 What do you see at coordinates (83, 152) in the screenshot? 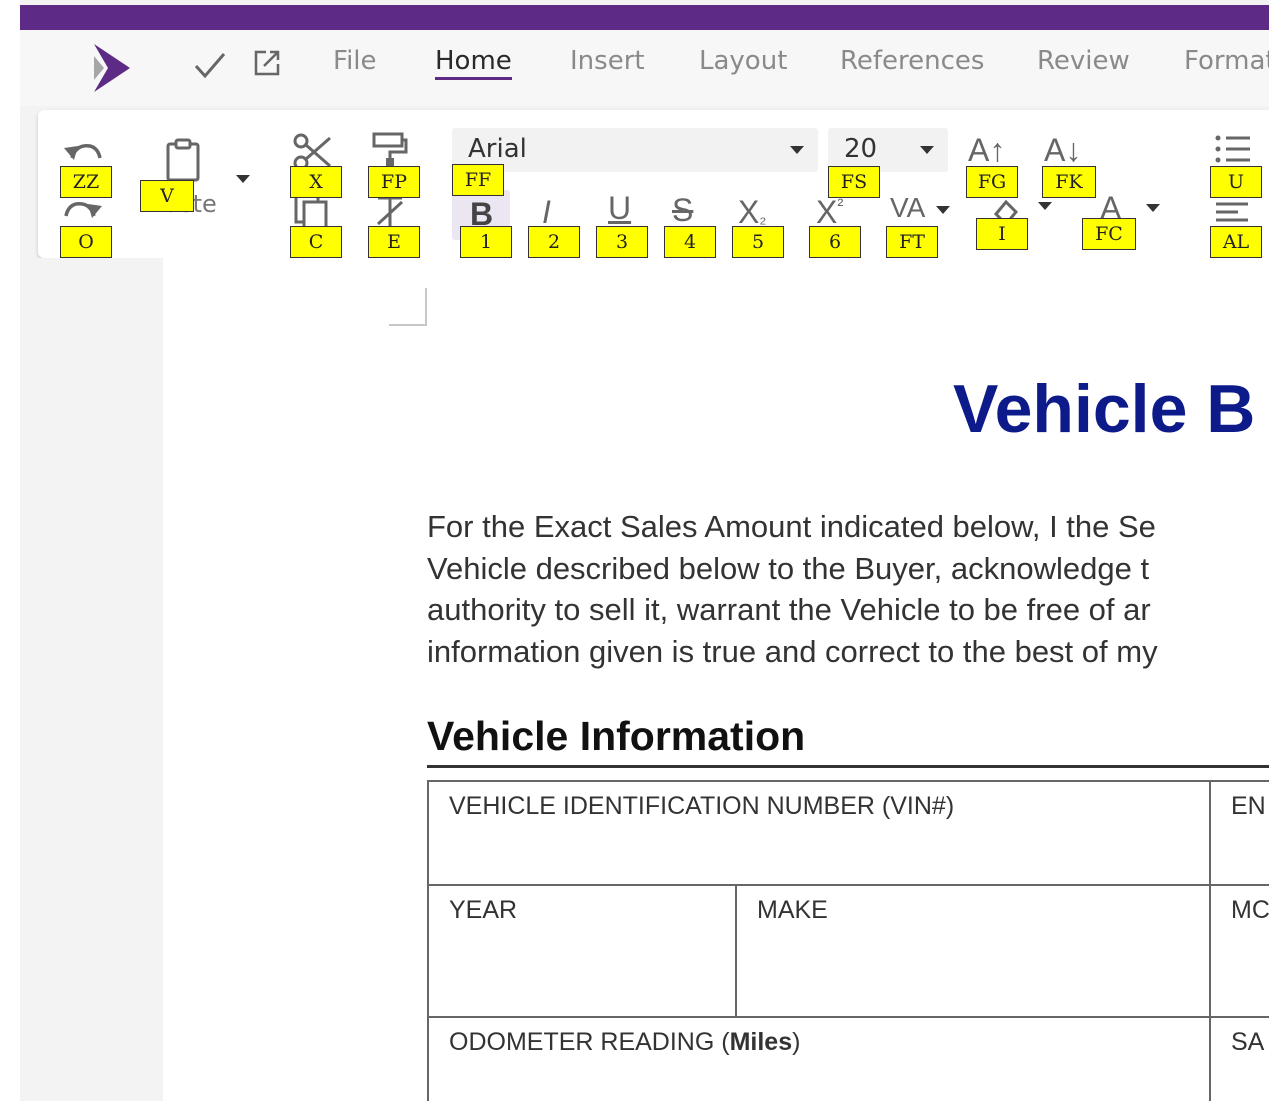
I see `undo-icon` at bounding box center [83, 152].